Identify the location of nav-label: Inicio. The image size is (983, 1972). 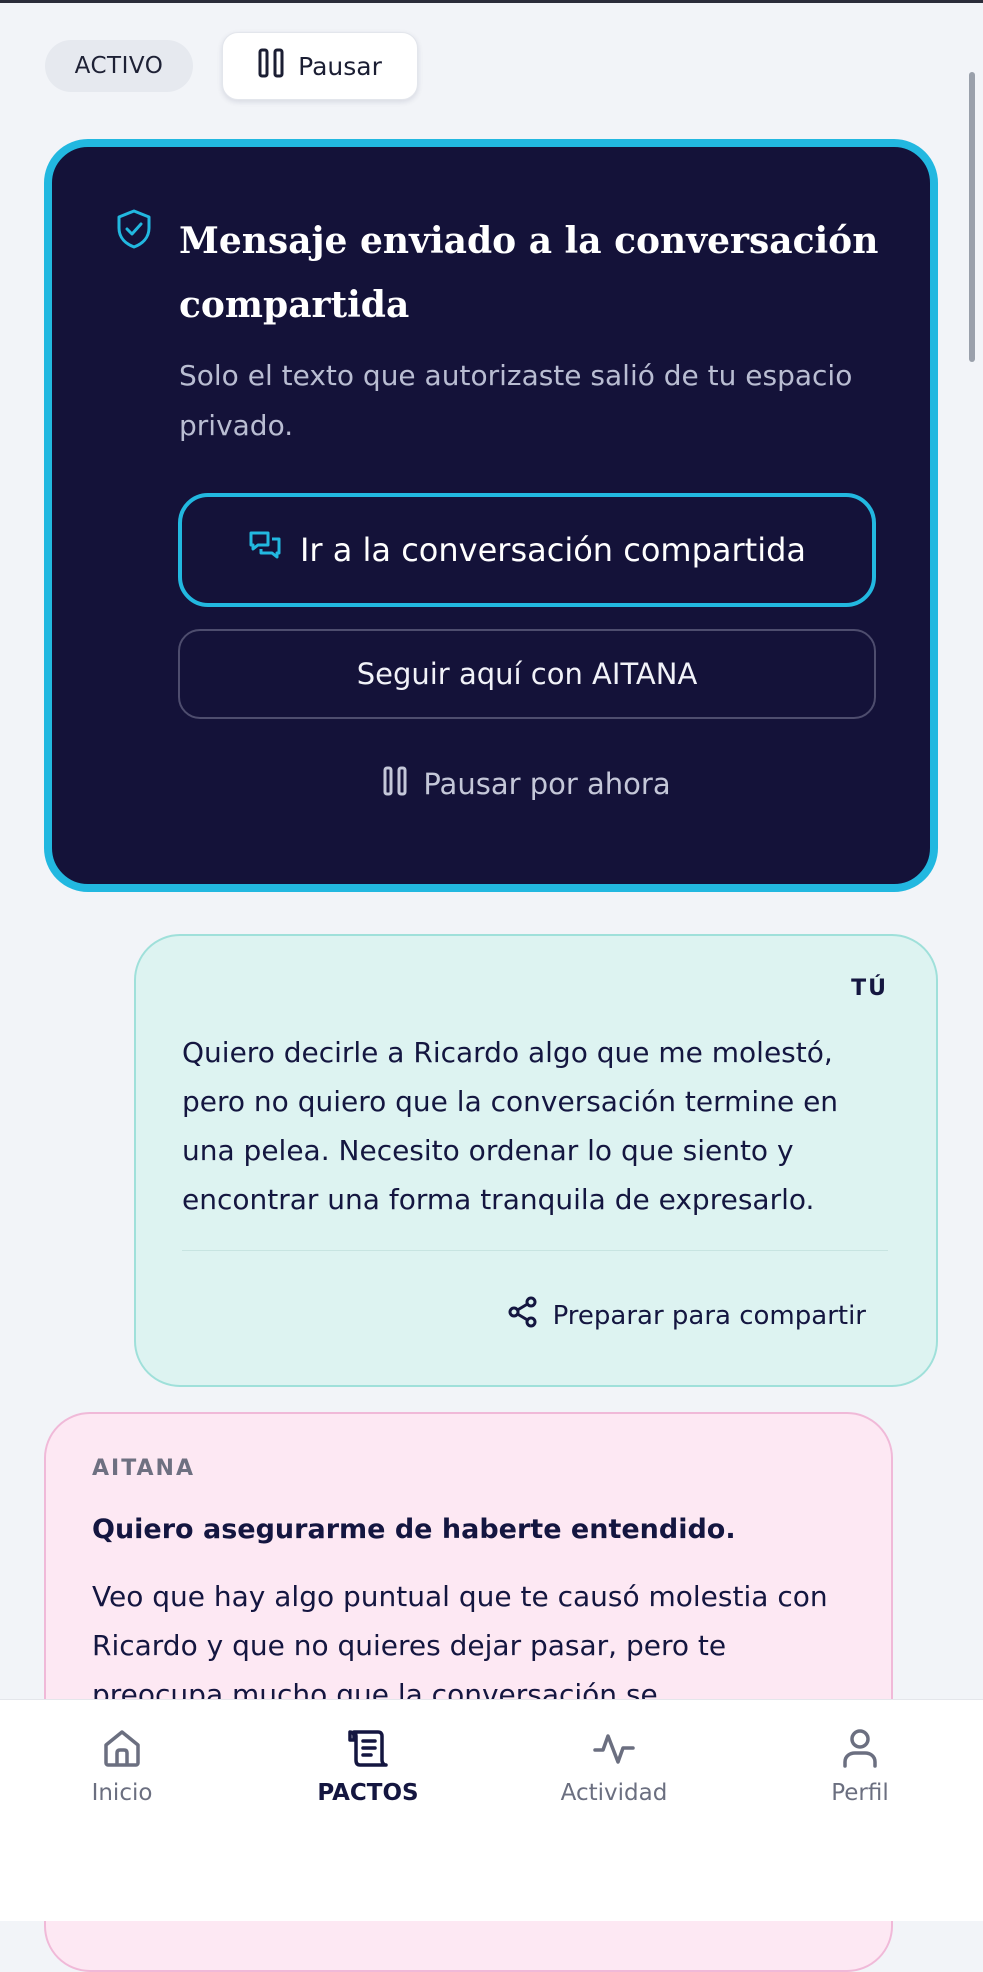
(122, 1793).